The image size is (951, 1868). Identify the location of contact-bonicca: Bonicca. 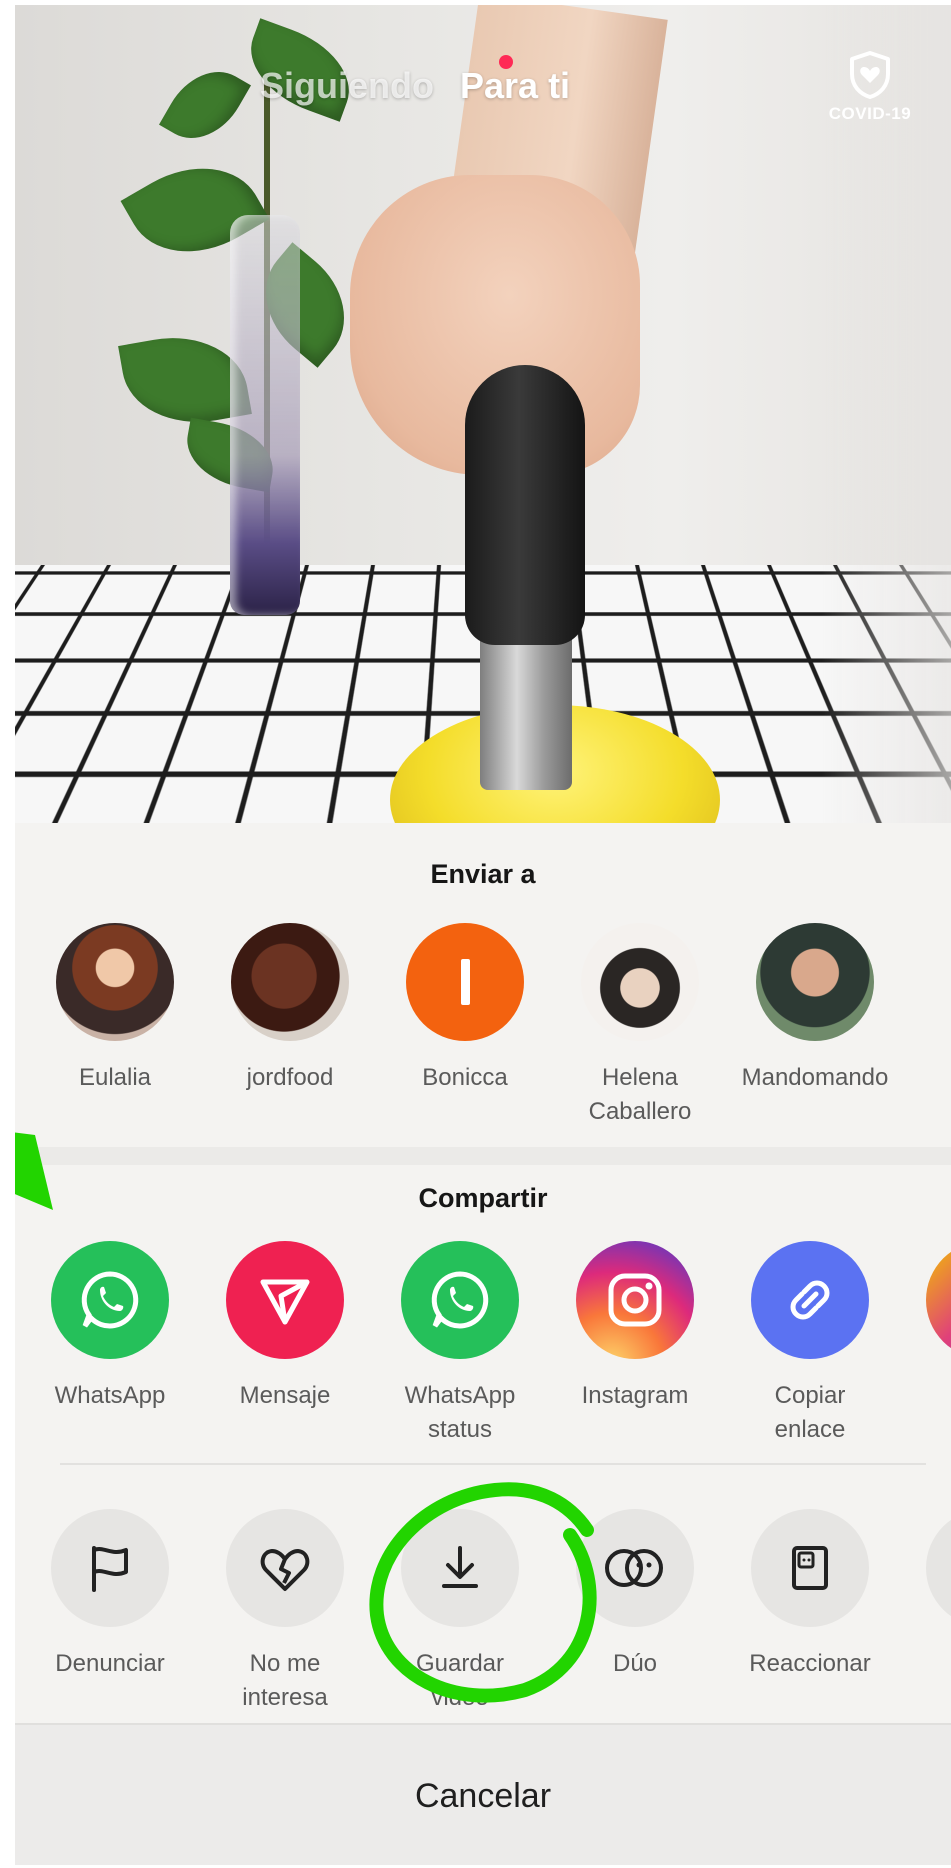
(465, 1009).